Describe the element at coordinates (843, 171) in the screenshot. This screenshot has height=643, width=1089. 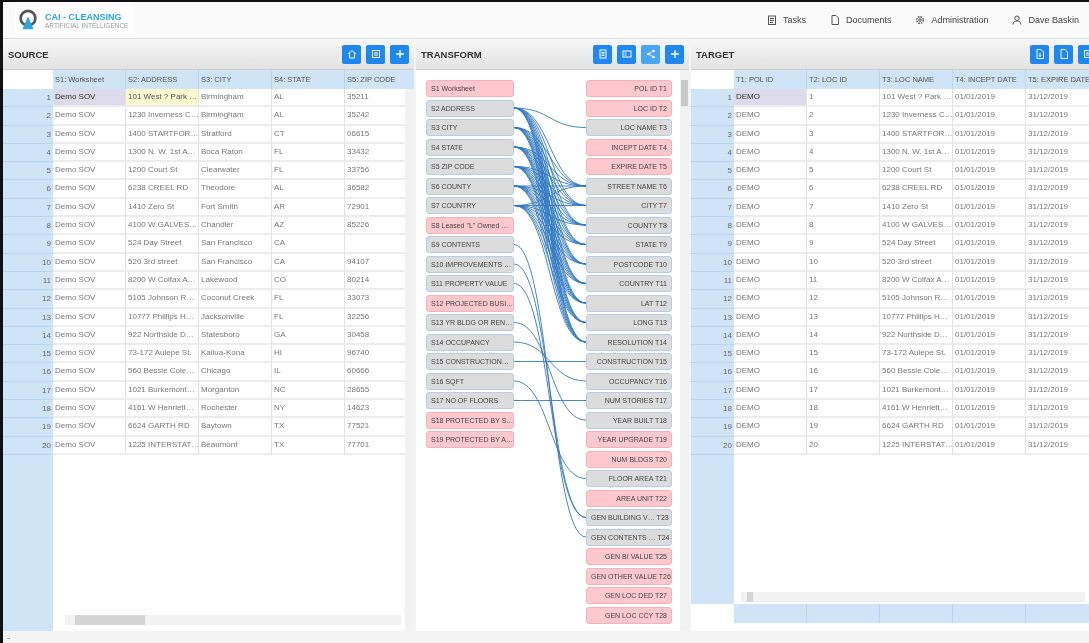
I see `table-cell: 5` at that location.